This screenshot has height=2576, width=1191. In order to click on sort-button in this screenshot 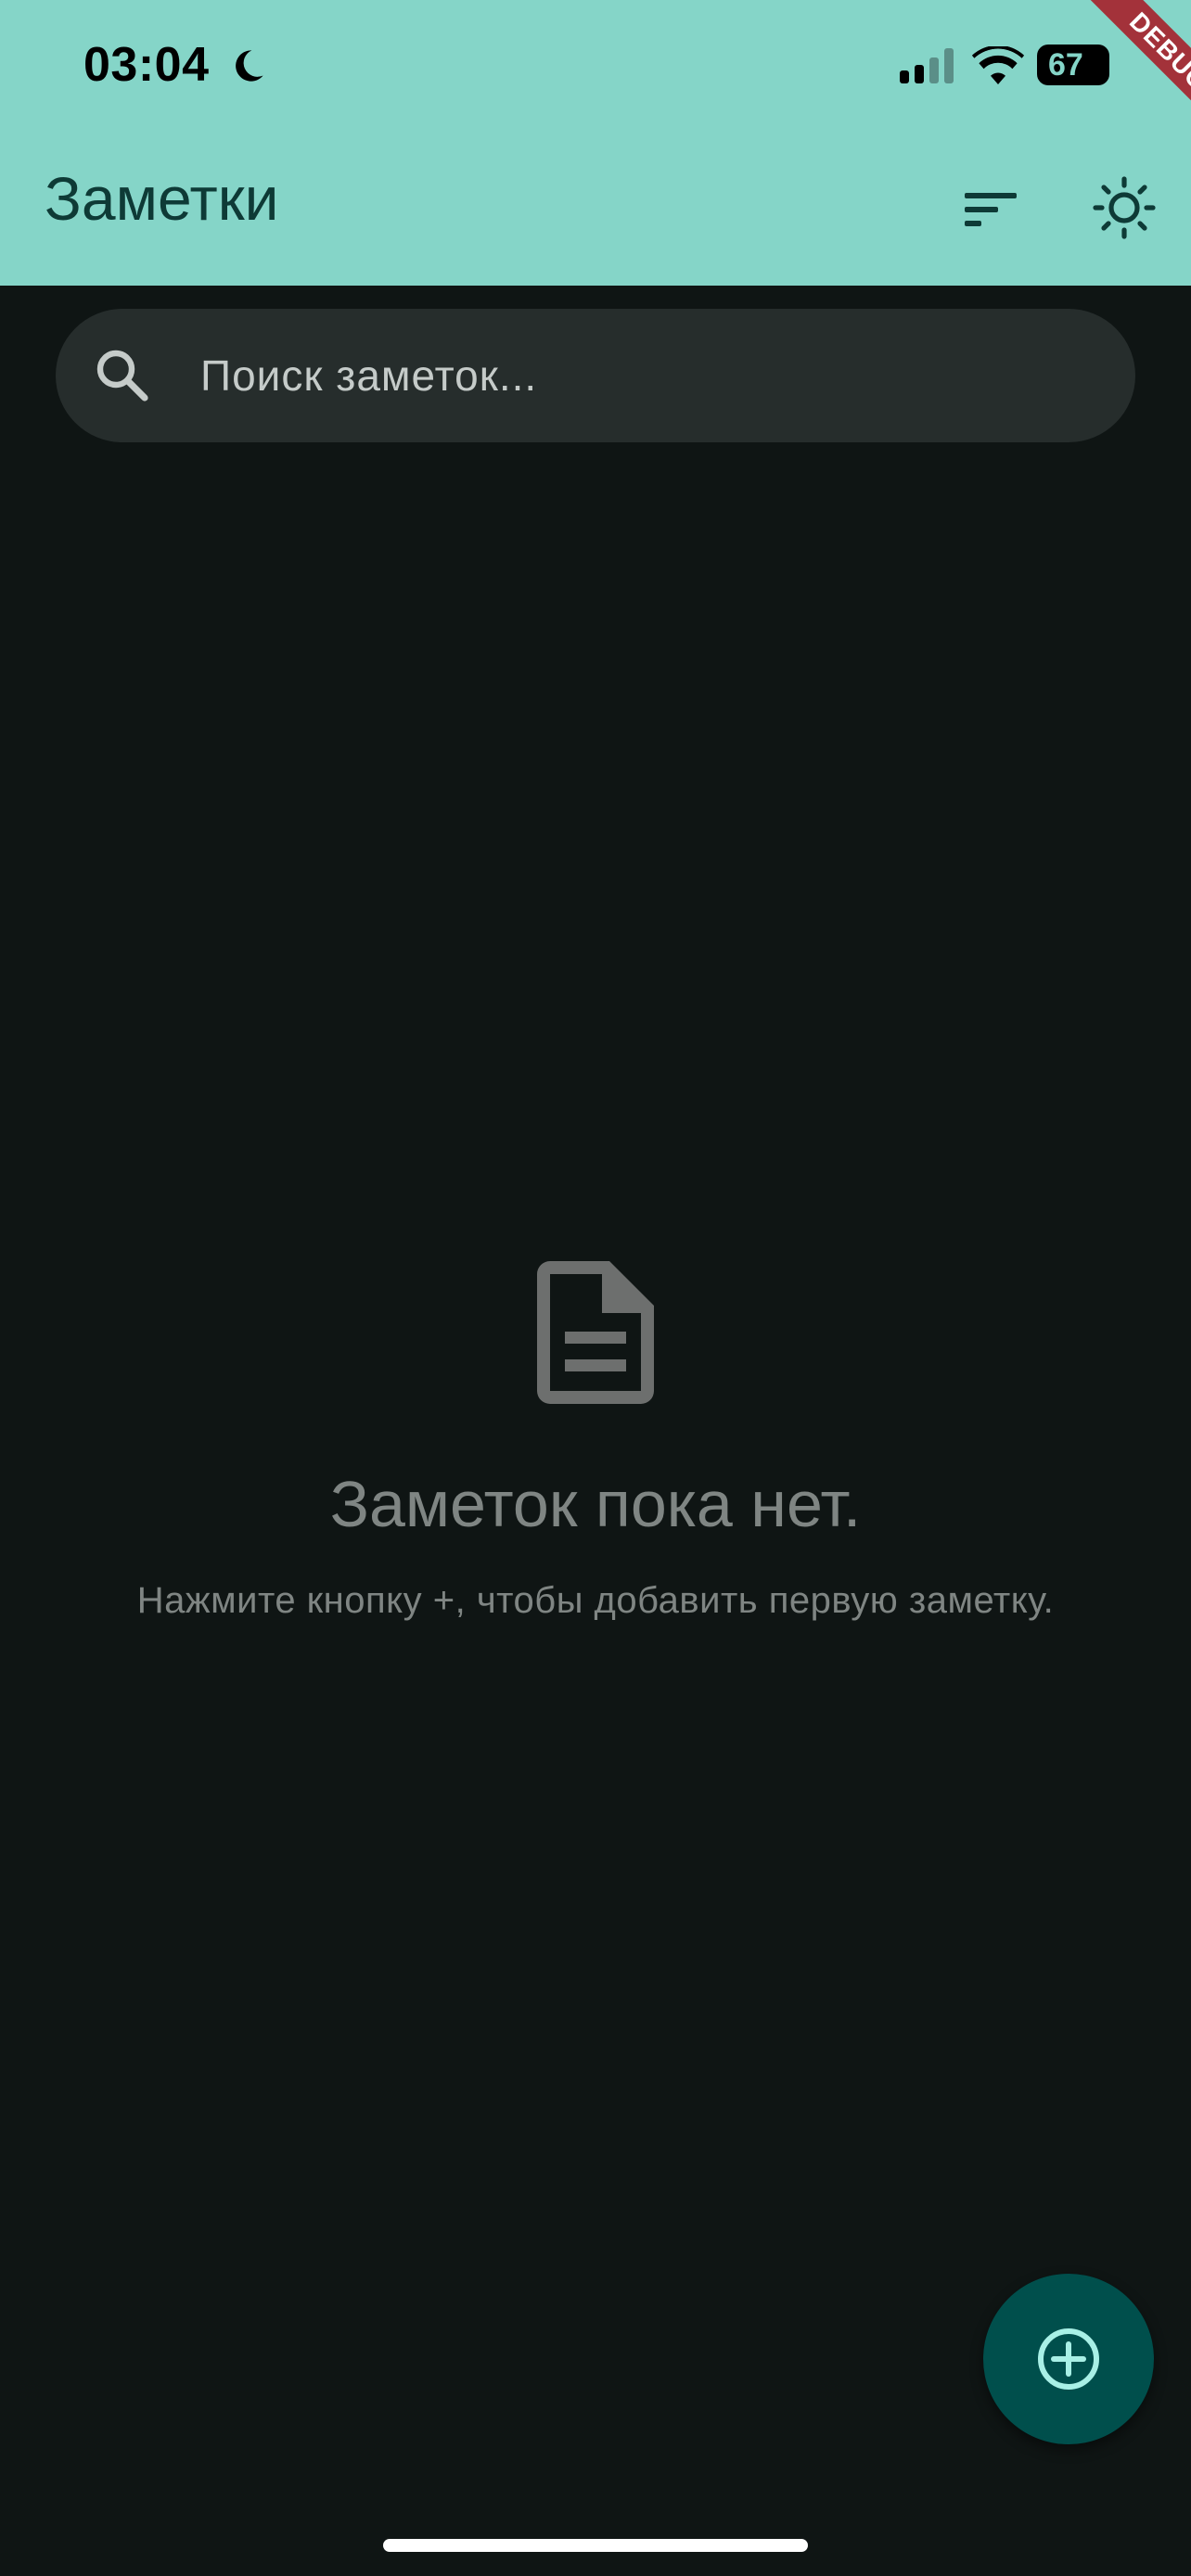, I will do `click(991, 209)`.